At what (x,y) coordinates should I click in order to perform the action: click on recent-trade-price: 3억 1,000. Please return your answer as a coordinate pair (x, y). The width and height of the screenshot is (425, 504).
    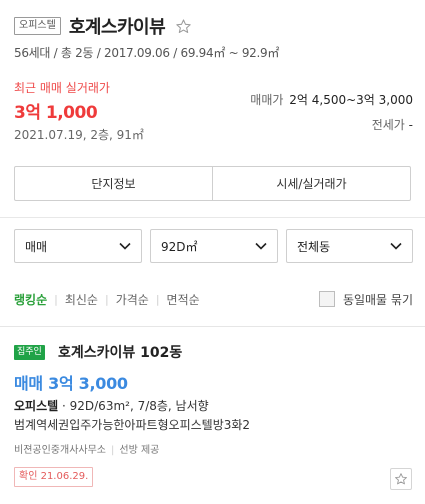
    Looking at the image, I should click on (56, 113).